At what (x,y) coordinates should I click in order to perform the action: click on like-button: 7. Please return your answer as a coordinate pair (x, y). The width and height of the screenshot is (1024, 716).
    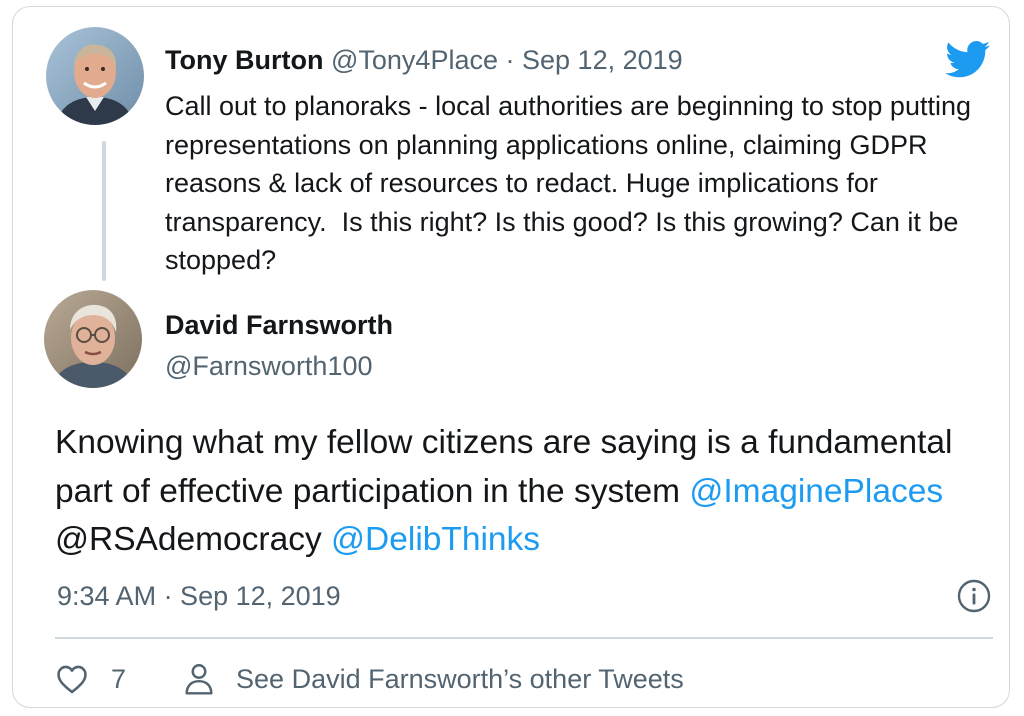
    Looking at the image, I should click on (90, 679).